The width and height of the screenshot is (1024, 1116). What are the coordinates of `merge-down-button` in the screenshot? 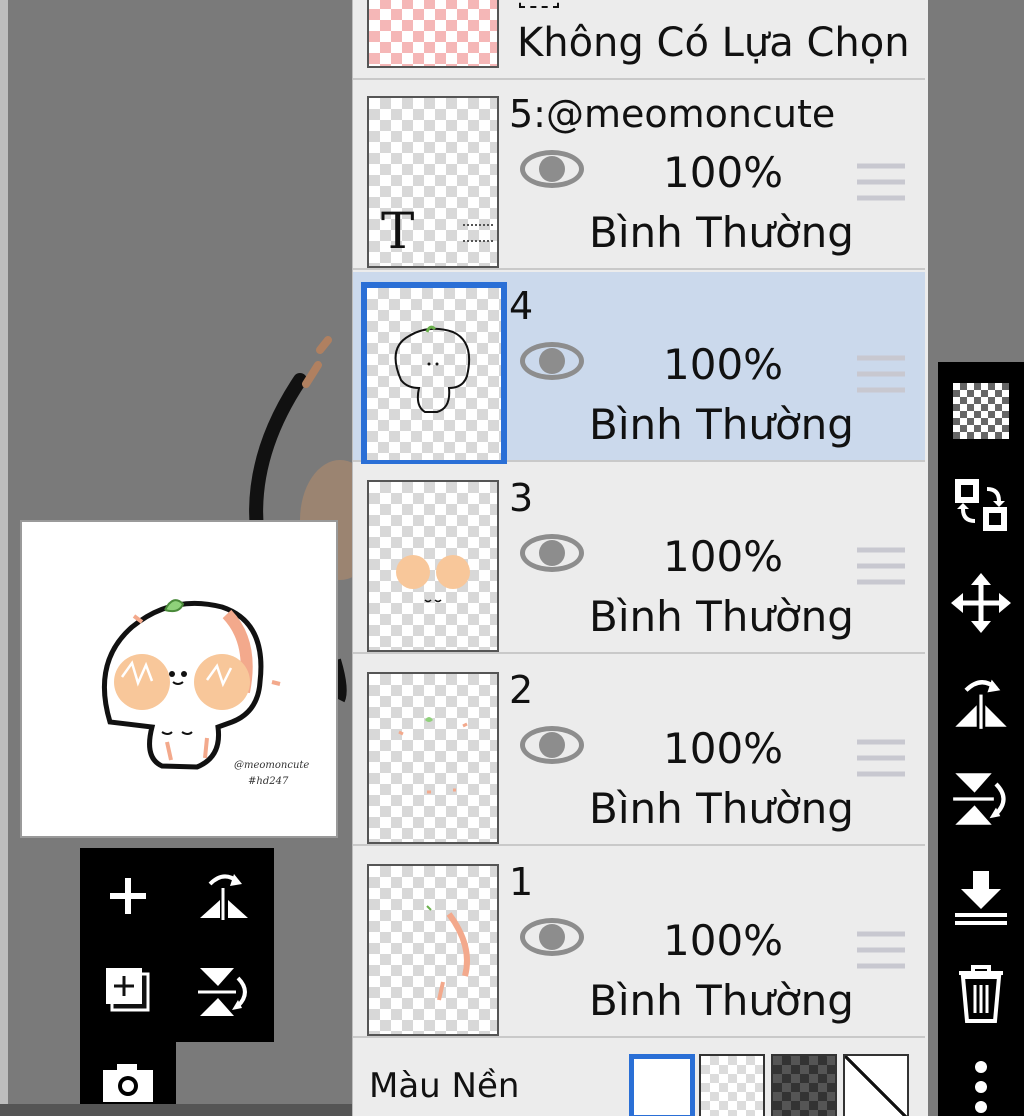 It's located at (981, 897).